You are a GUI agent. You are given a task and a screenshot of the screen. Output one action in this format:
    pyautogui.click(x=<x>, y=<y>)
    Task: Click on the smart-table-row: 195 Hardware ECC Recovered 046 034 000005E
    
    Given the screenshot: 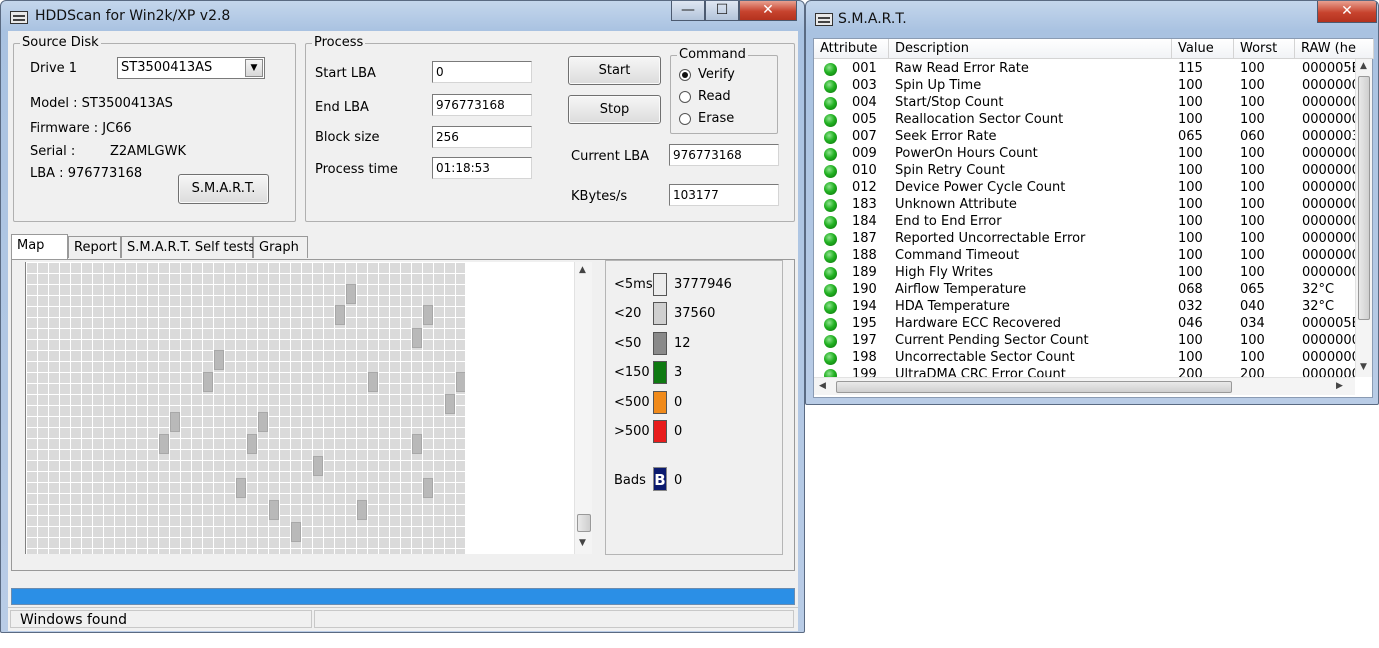 What is the action you would take?
    pyautogui.click(x=1084, y=324)
    